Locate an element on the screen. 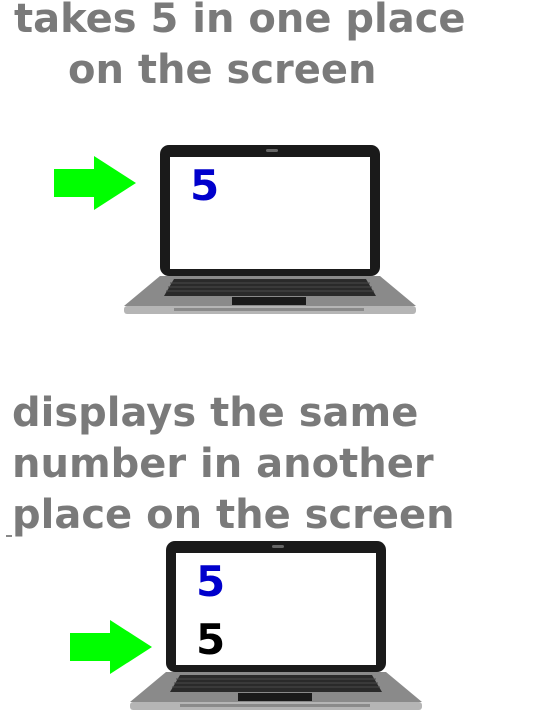  top-caption: takes 5 in one place on the screen is located at coordinates (240, 48).